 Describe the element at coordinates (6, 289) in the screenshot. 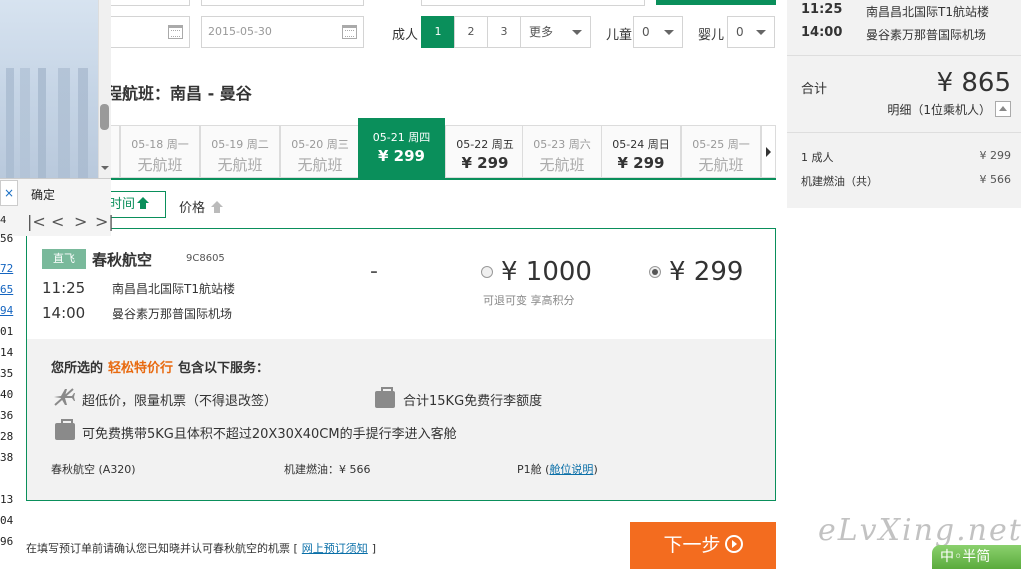

I see `gutter-line: 65` at that location.